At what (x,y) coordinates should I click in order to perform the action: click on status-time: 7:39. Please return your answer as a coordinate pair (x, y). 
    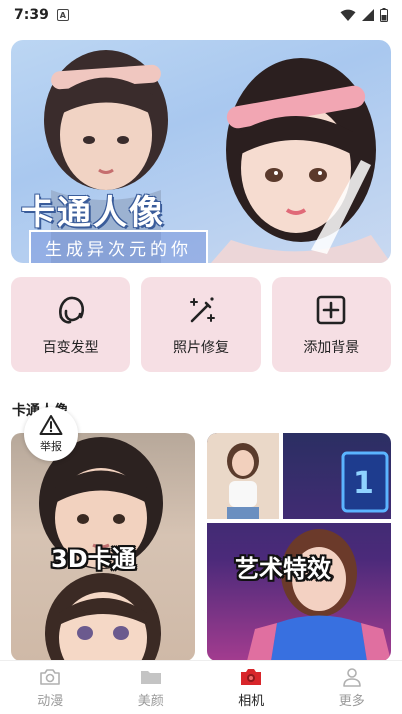
    Looking at the image, I should click on (31, 15).